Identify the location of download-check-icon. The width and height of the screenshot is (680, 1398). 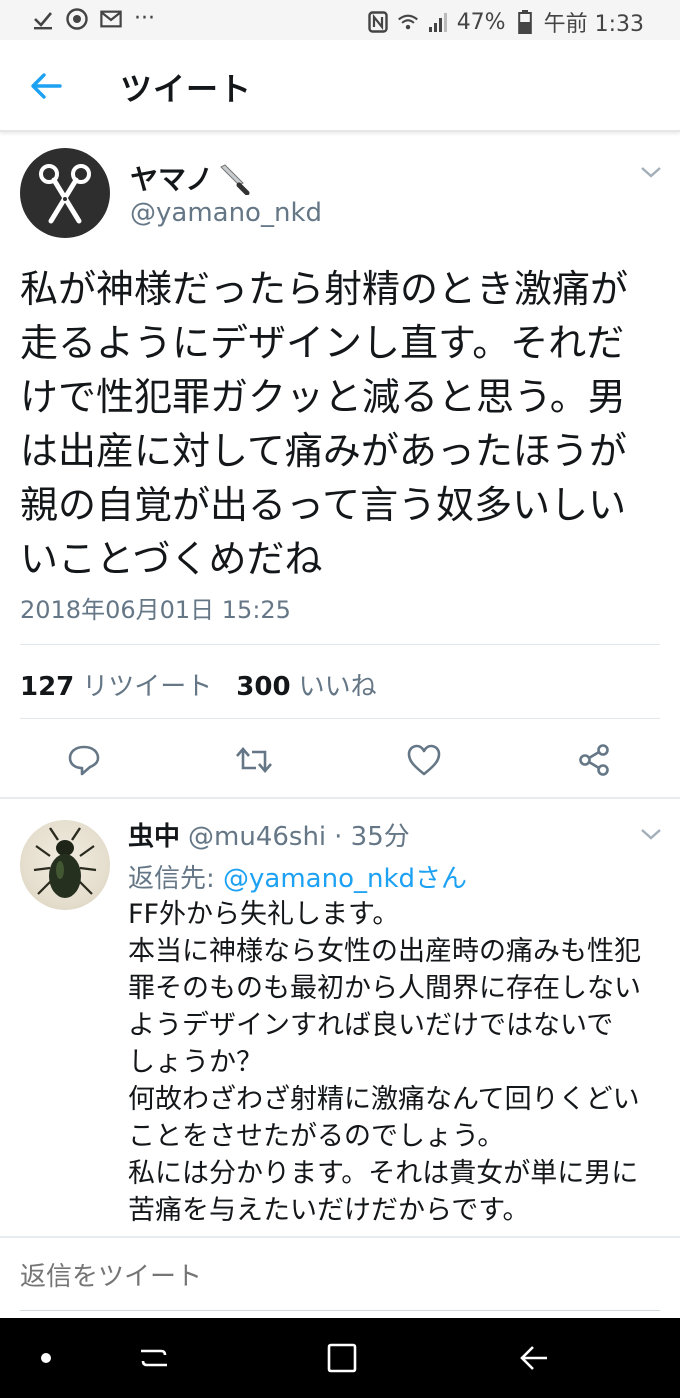
(43, 19).